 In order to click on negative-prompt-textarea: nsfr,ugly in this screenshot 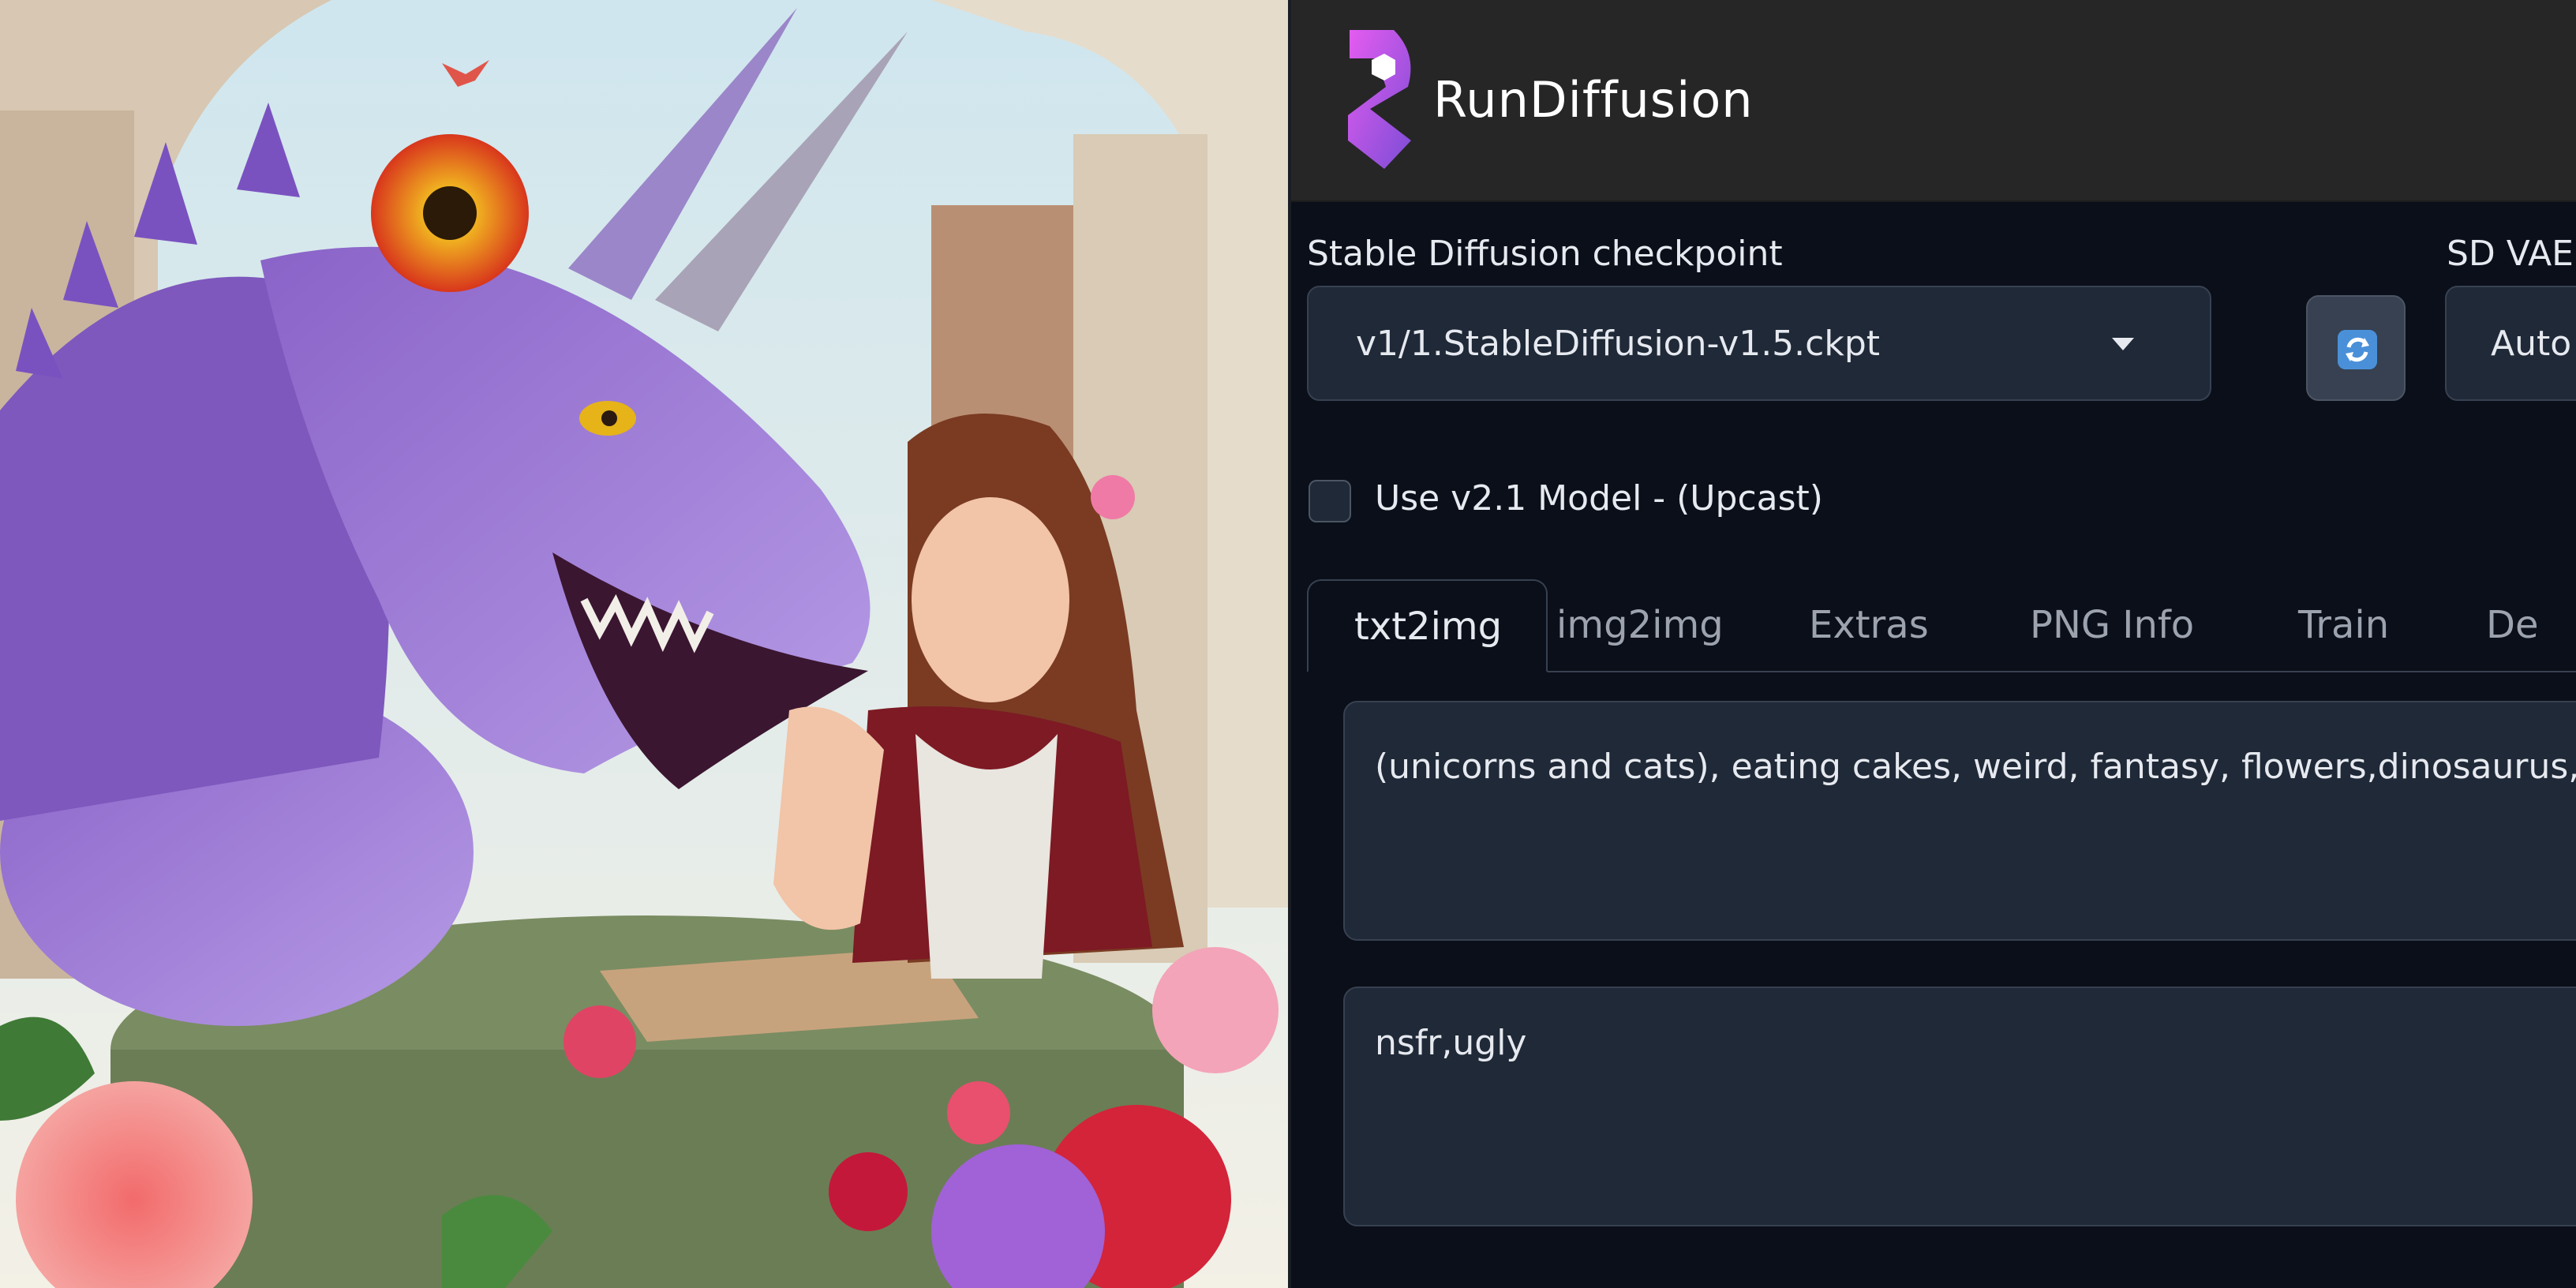, I will do `click(1959, 1106)`.